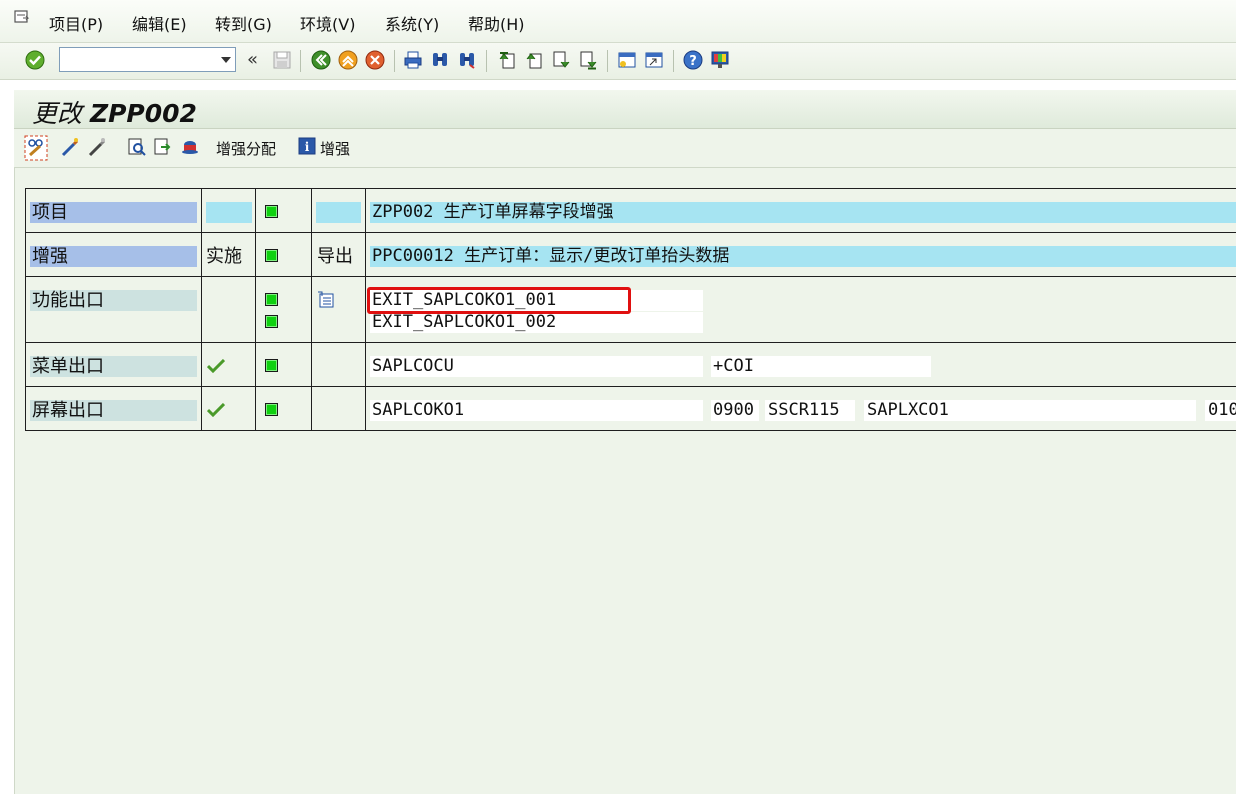  Describe the element at coordinates (147, 59) in the screenshot. I see `command-field` at that location.